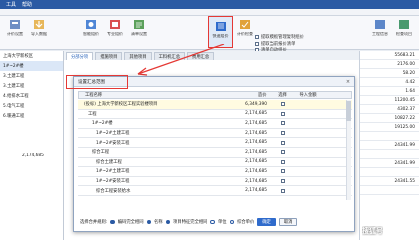 The image size is (419, 240). I want to click on radio-unit, so click(212, 222).